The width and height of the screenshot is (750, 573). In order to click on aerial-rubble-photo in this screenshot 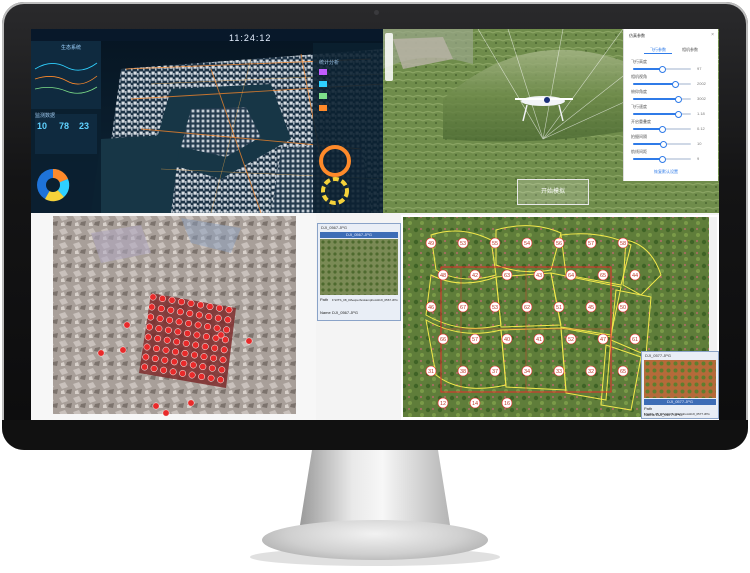, I will do `click(173, 316)`.